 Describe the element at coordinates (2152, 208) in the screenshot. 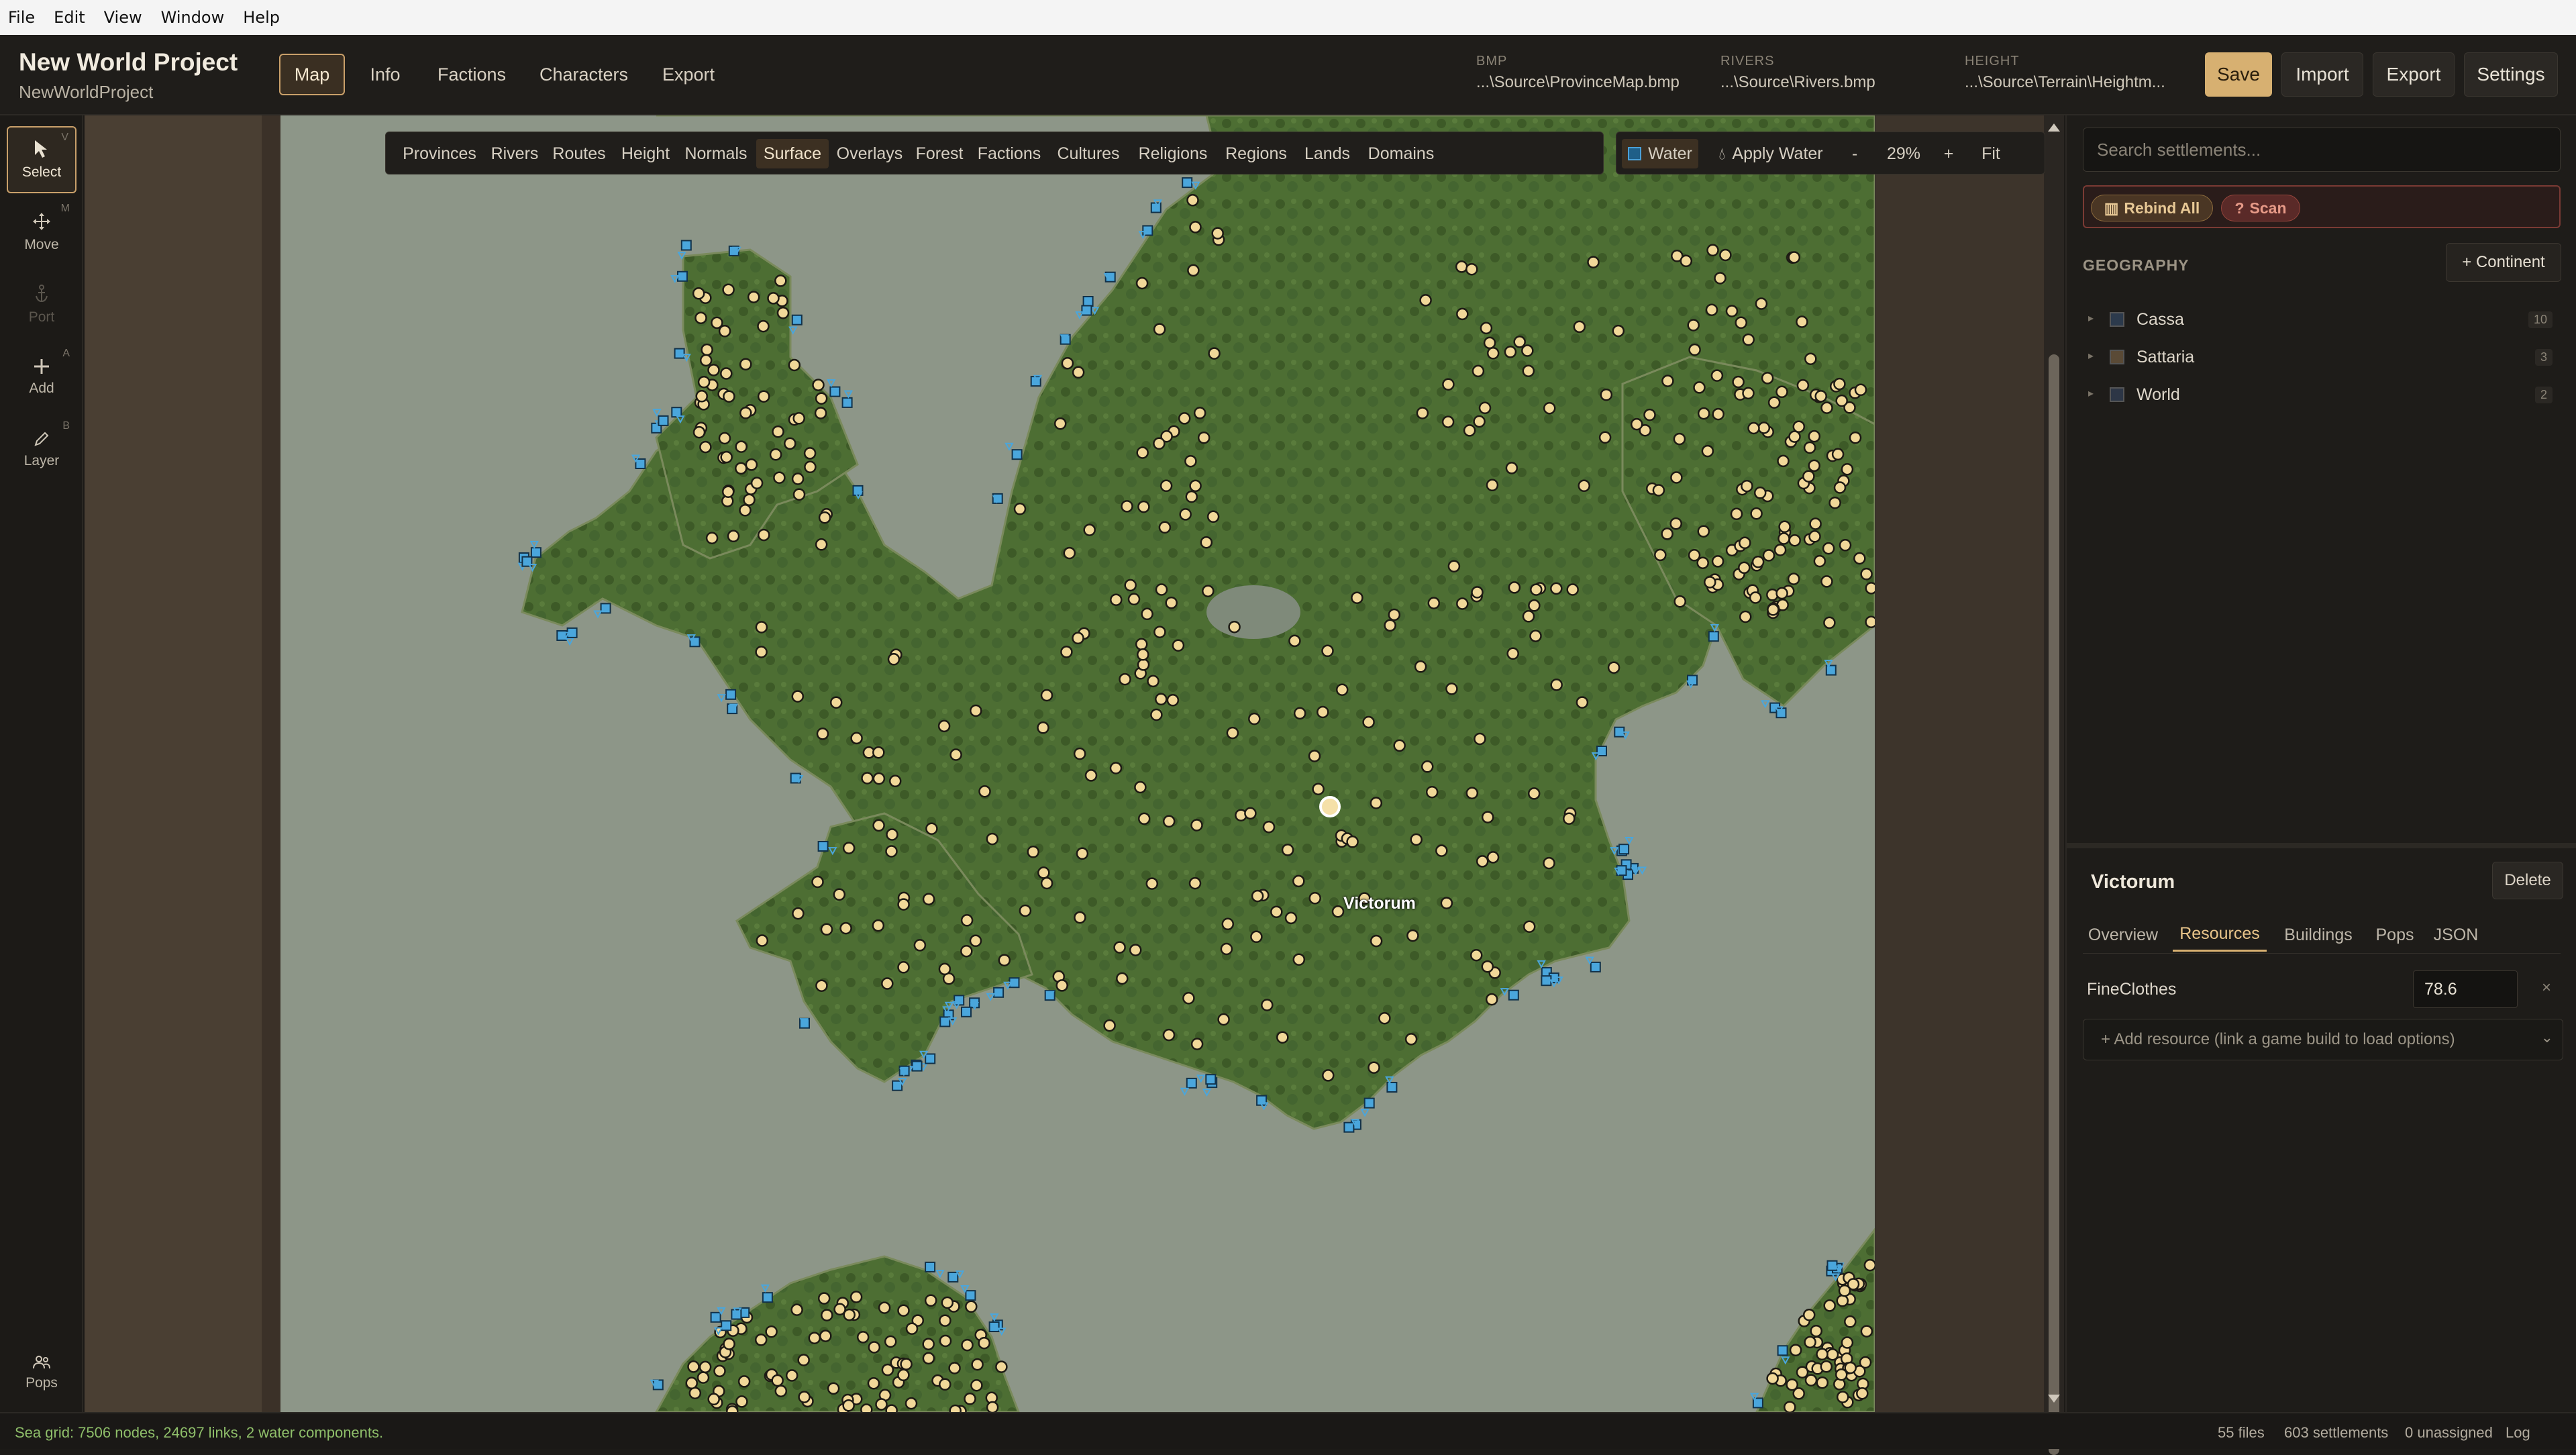

I see `rebind-all-button: ▥ Rebind All` at that location.